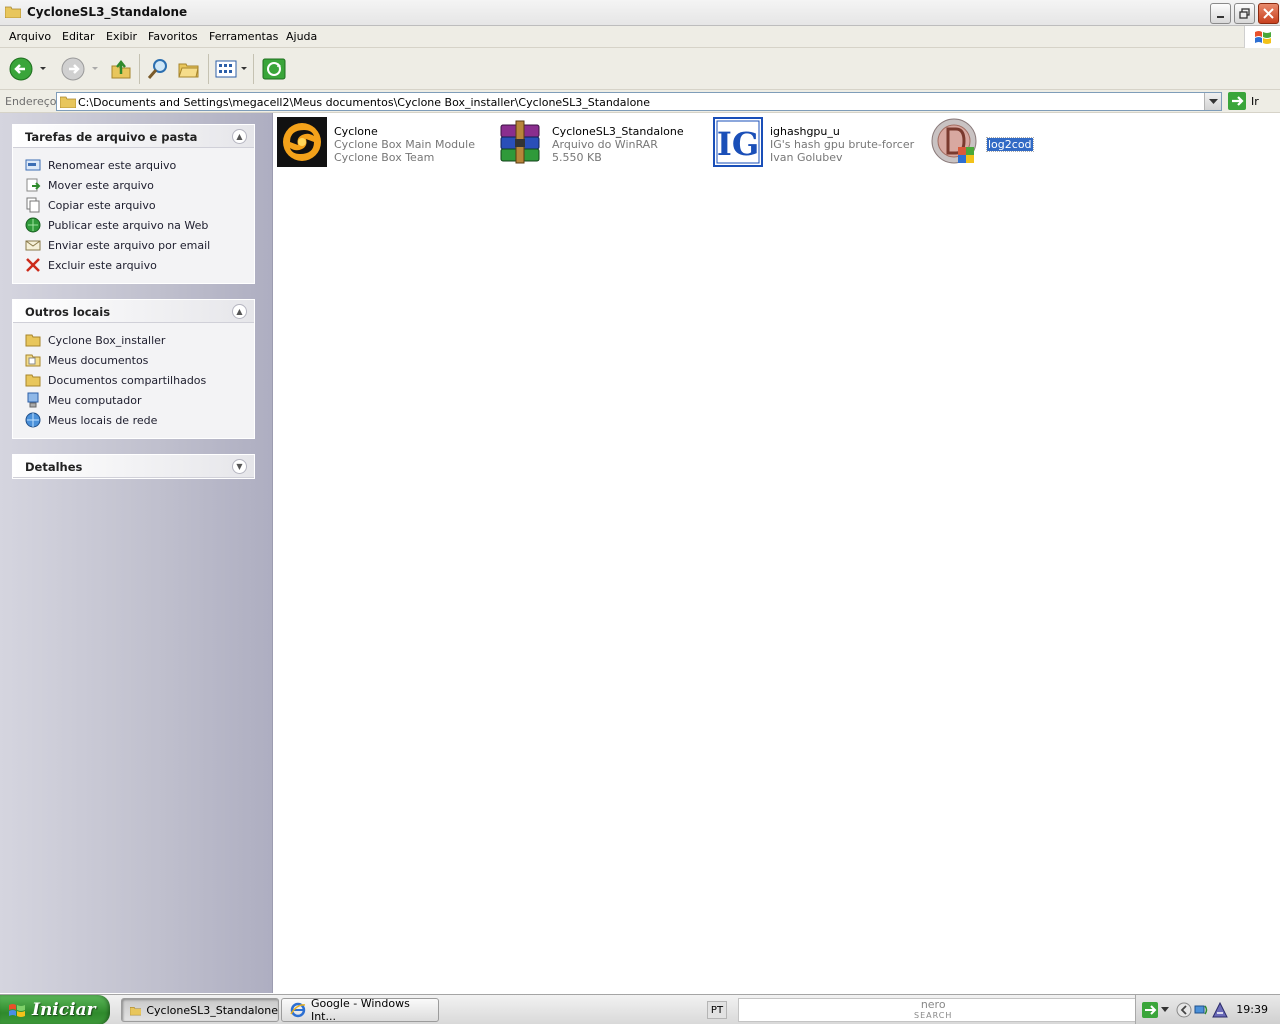 The image size is (1280, 1024). I want to click on details-header: Detalhes ▼, so click(133, 466).